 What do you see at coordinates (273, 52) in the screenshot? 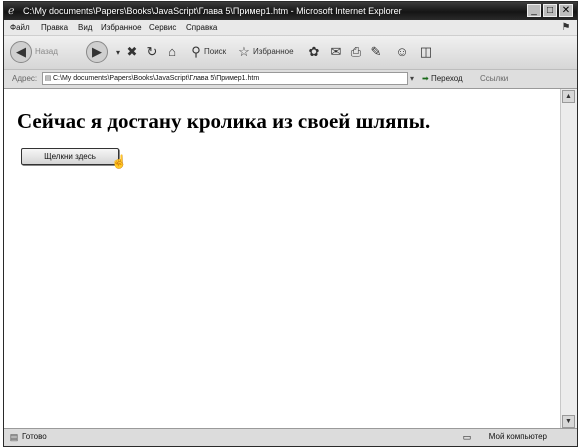
I see `favorites-button-label: Избранное` at bounding box center [273, 52].